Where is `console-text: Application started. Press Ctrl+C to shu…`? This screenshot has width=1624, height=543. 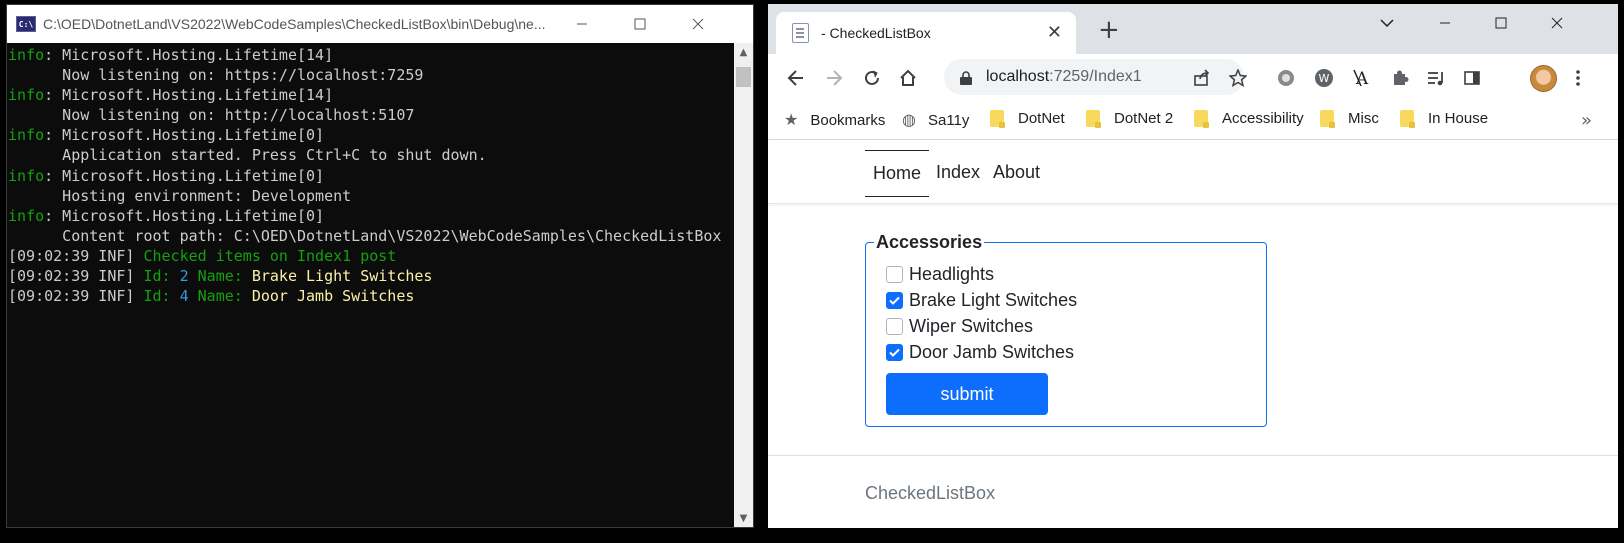
console-text: Application started. Press Ctrl+C to shu… is located at coordinates (247, 155).